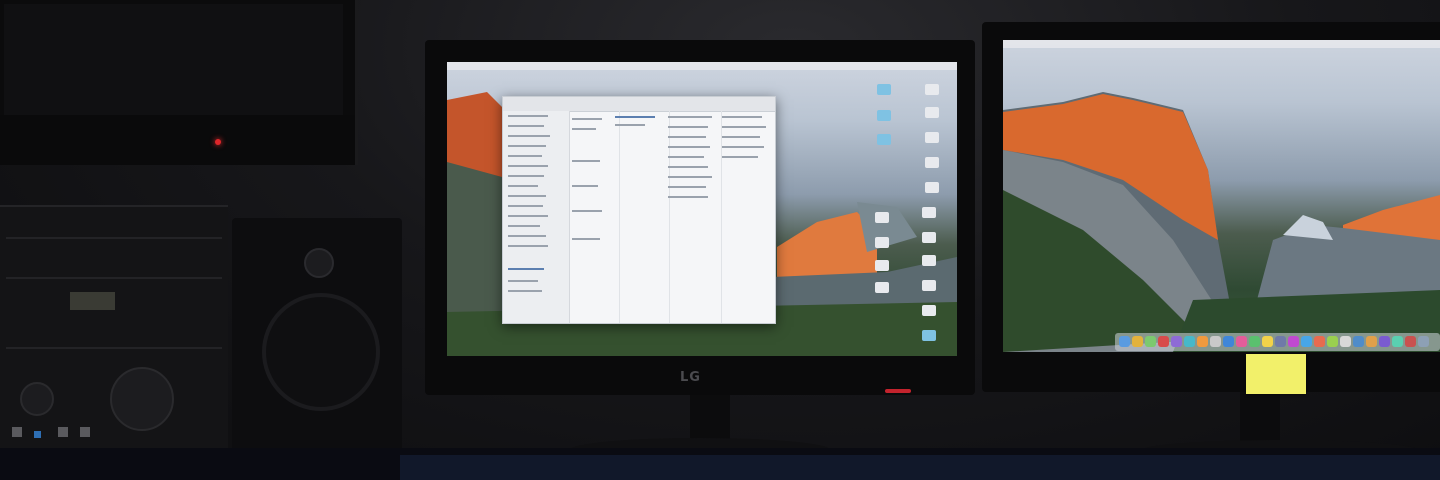 The width and height of the screenshot is (1440, 480). I want to click on tv-power-led, so click(218, 142).